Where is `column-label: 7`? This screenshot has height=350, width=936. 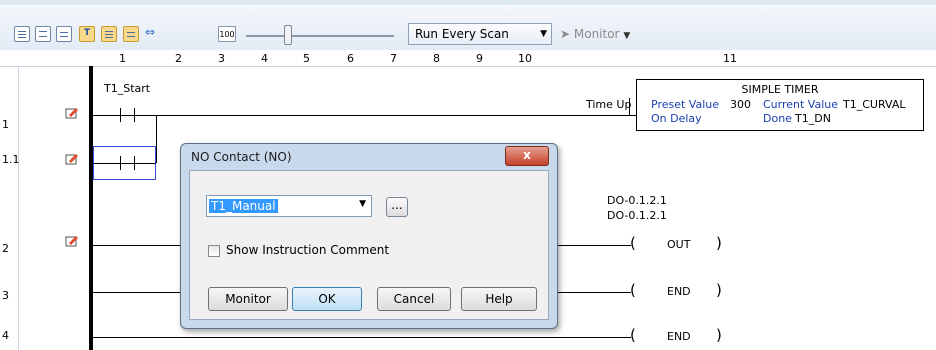 column-label: 7 is located at coordinates (393, 58).